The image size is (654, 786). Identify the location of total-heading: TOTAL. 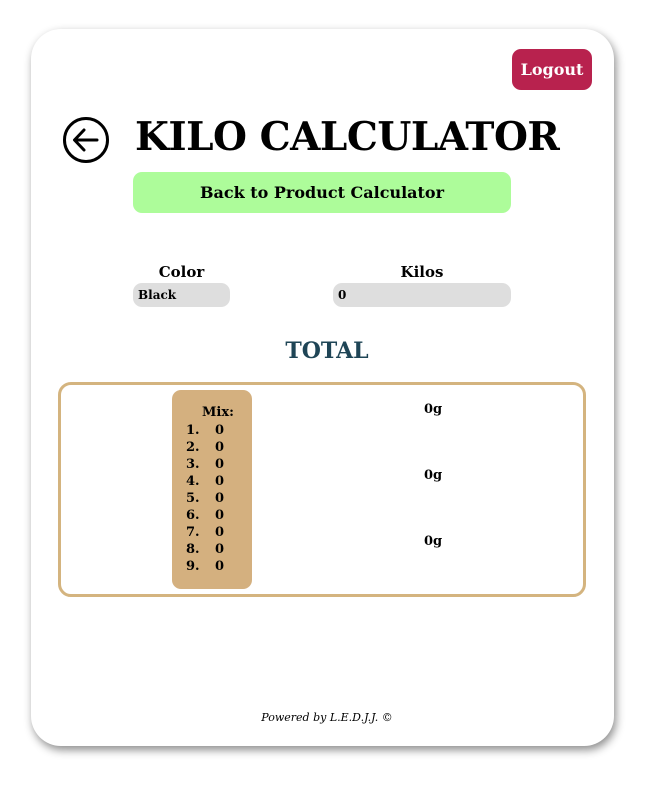
(327, 351).